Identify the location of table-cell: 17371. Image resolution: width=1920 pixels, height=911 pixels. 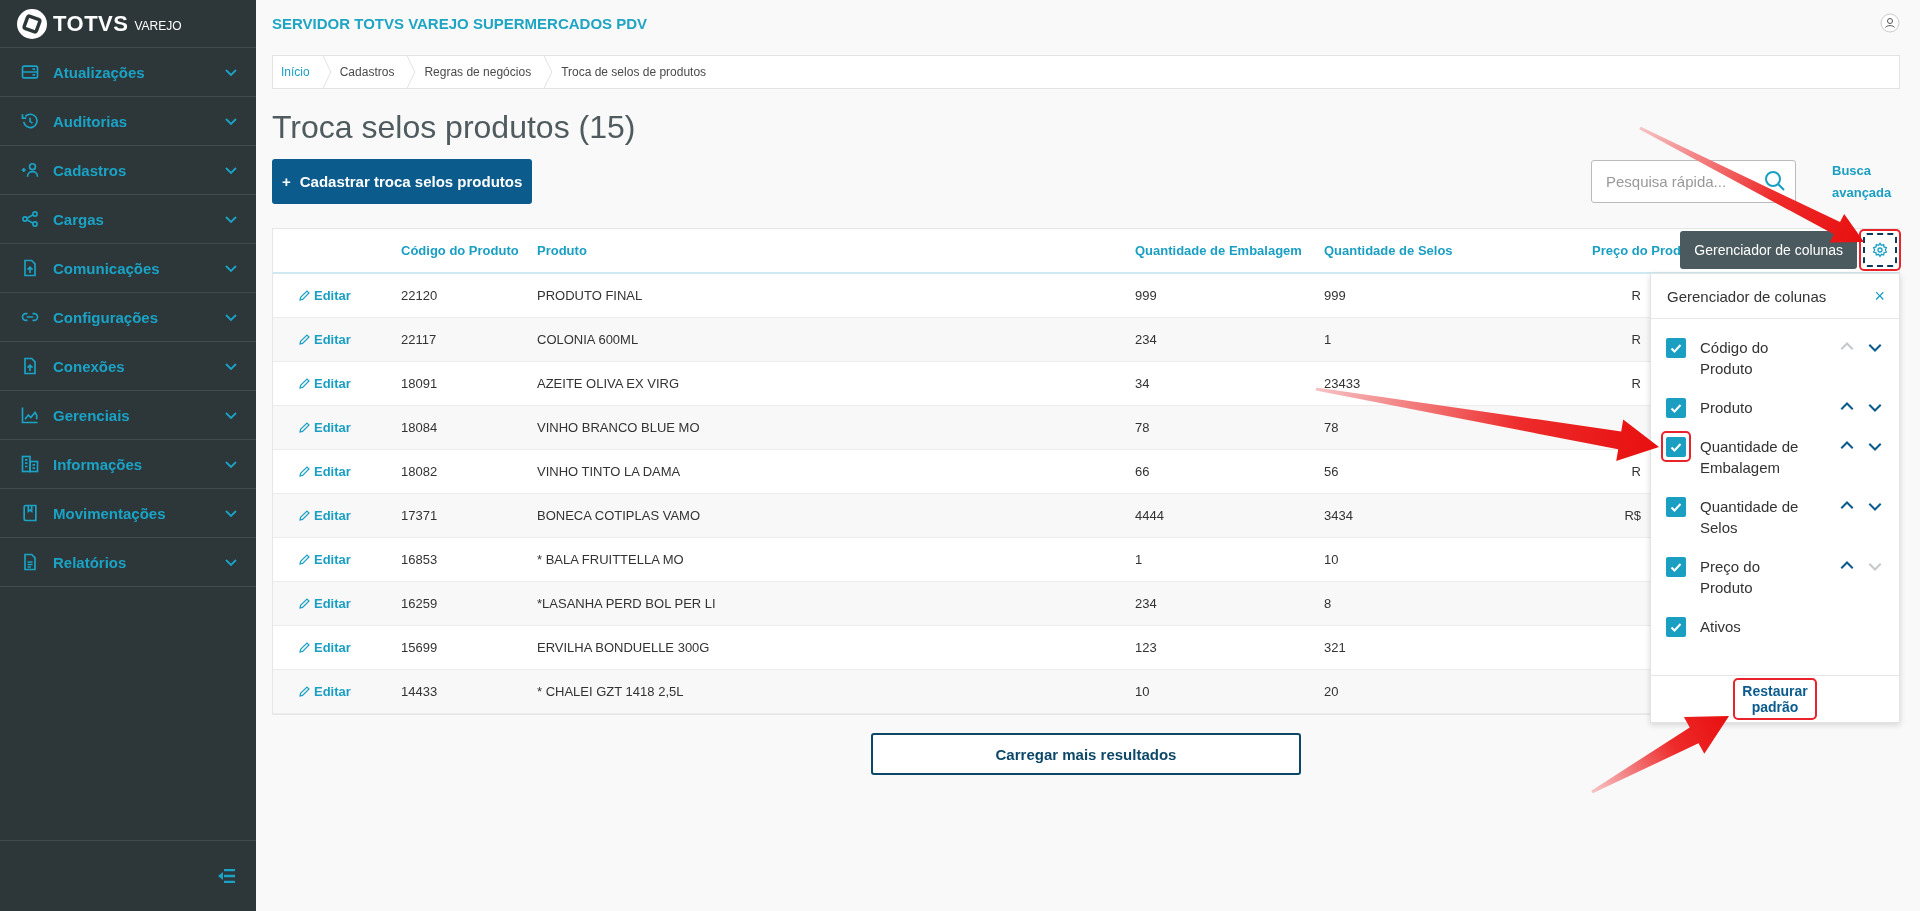
(419, 515).